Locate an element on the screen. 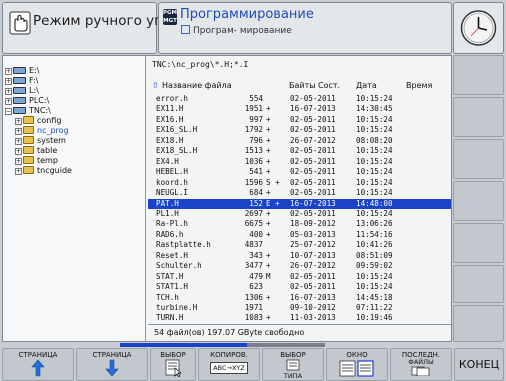  sort-up-icon: ⇧ is located at coordinates (155, 85).